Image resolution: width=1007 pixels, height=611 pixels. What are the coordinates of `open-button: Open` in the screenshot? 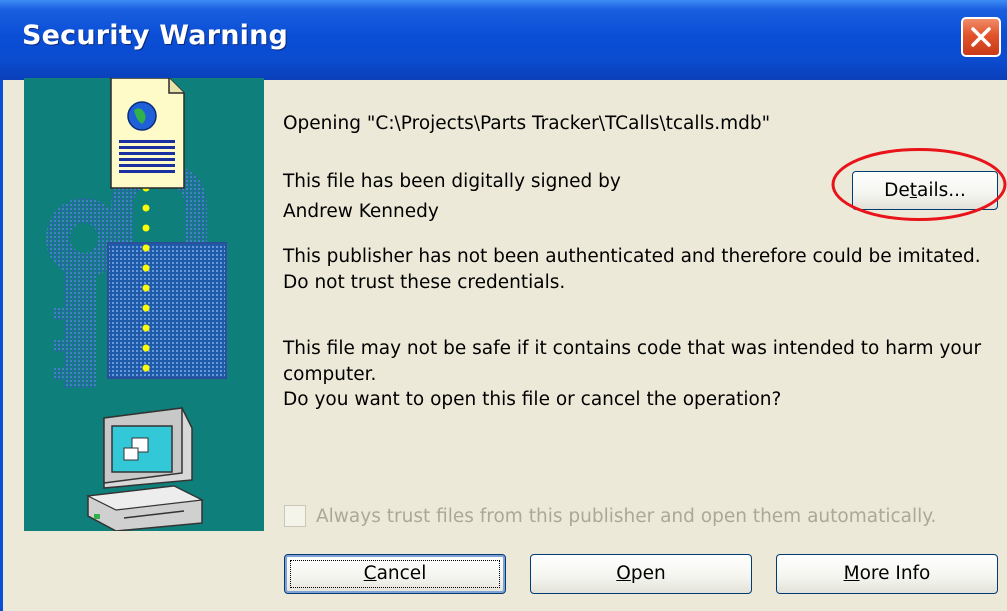 It's located at (641, 574).